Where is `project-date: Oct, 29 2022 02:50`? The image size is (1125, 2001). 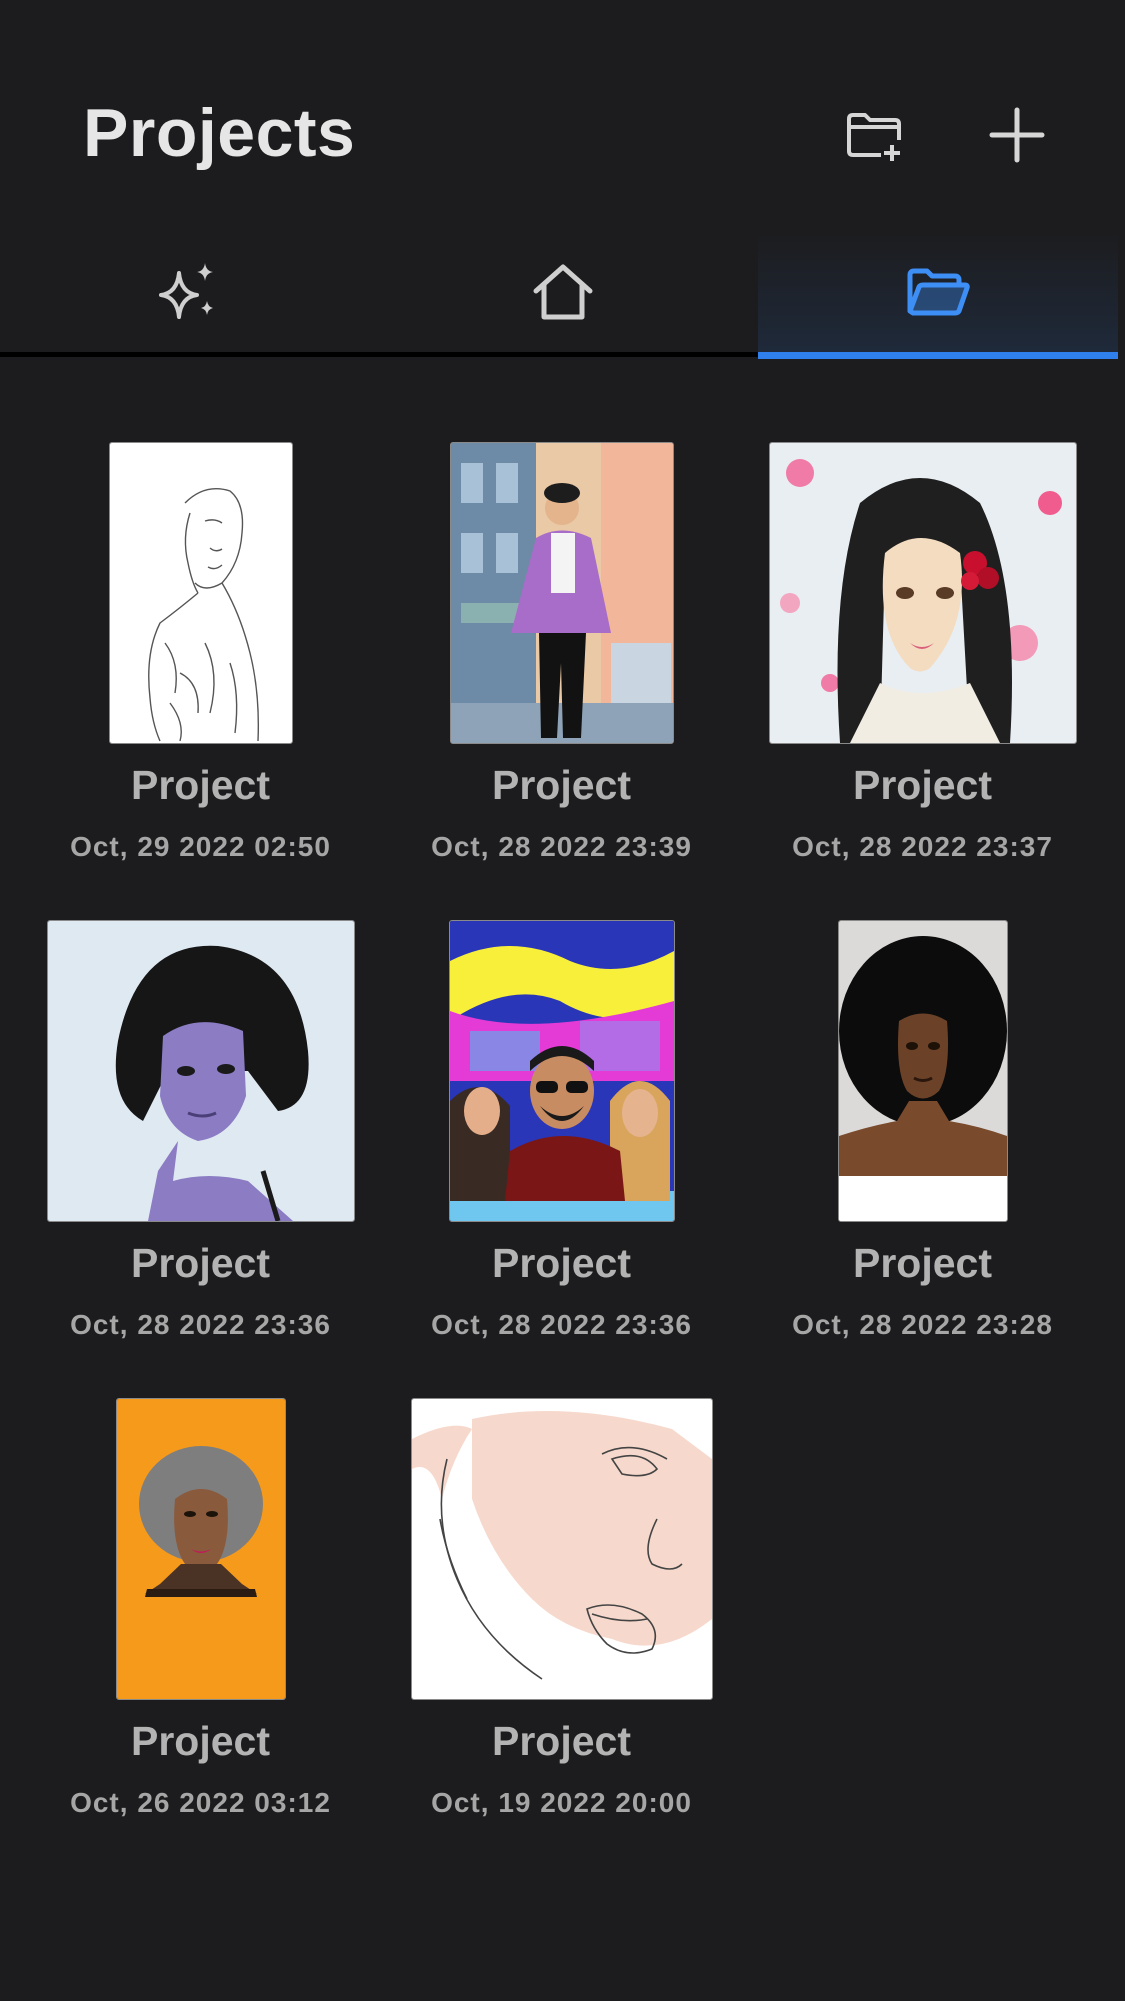
project-date: Oct, 29 2022 02:50 is located at coordinates (200, 846).